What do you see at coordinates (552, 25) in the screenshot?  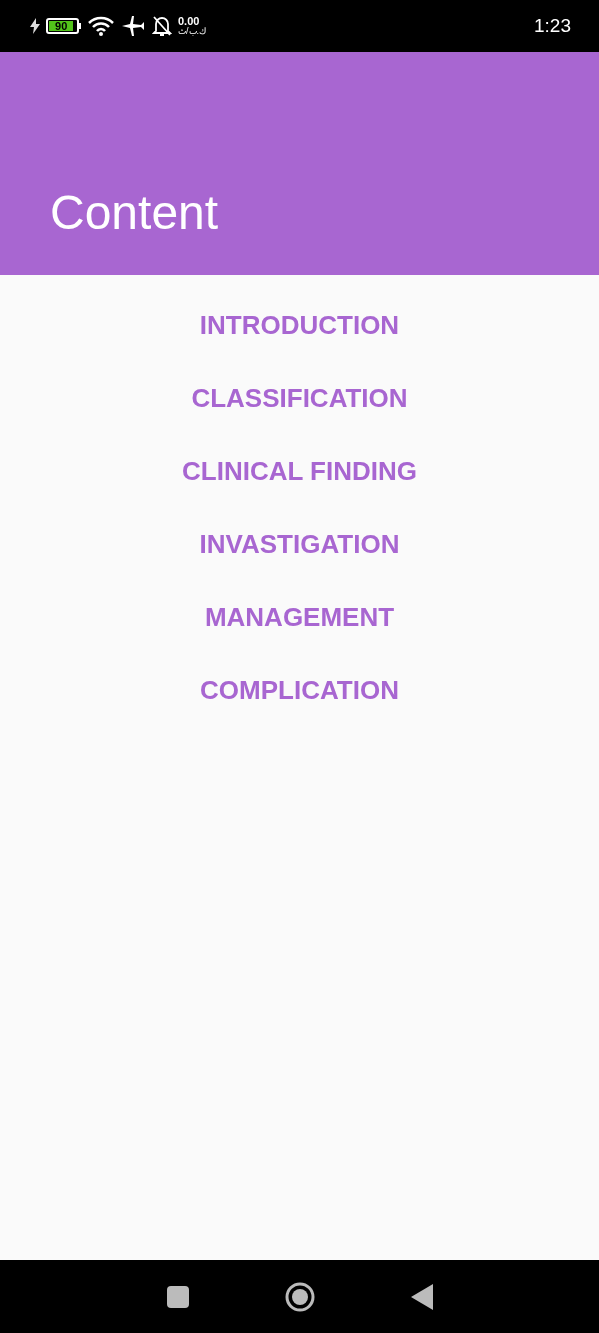 I see `clock-time: 1:23` at bounding box center [552, 25].